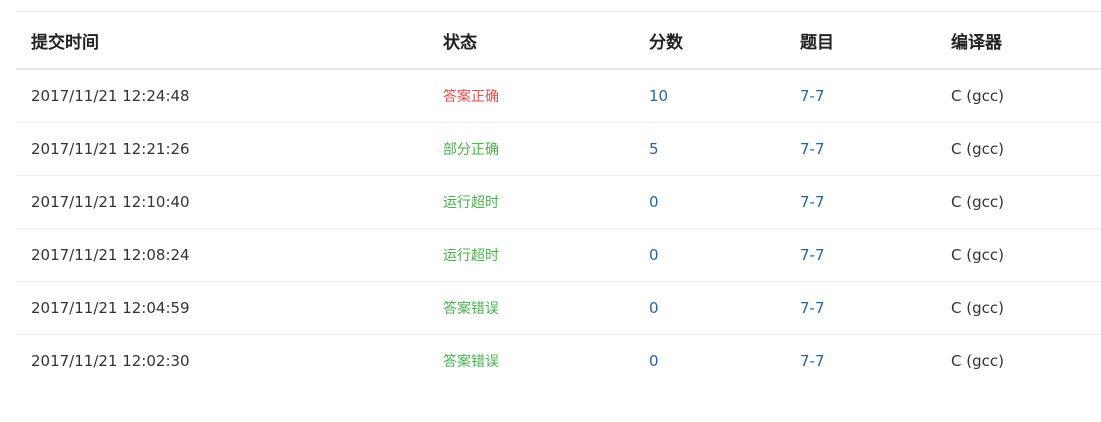  Describe the element at coordinates (709, 149) in the screenshot. I see `score-link: 5` at that location.